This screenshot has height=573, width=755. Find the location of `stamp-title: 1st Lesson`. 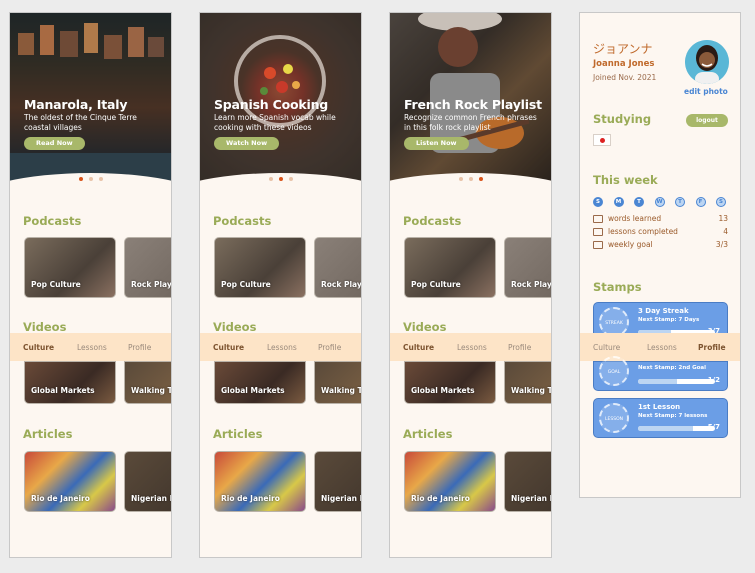

stamp-title: 1st Lesson is located at coordinates (659, 407).